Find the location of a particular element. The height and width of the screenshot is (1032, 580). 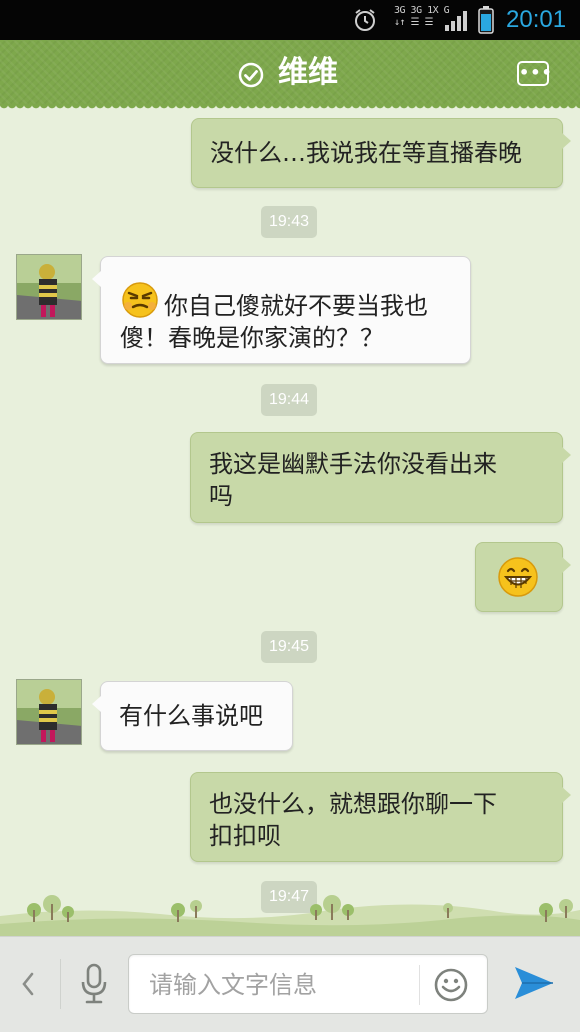

toolbar-divider is located at coordinates (60, 984).